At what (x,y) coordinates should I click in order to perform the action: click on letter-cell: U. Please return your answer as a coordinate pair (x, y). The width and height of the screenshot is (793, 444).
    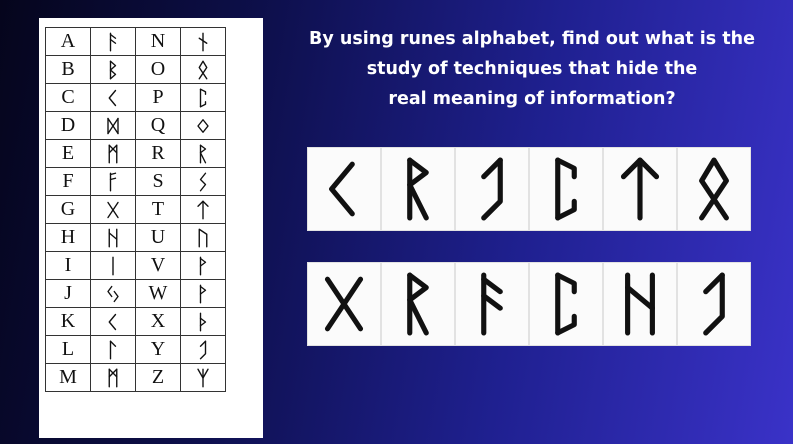
    Looking at the image, I should click on (158, 237).